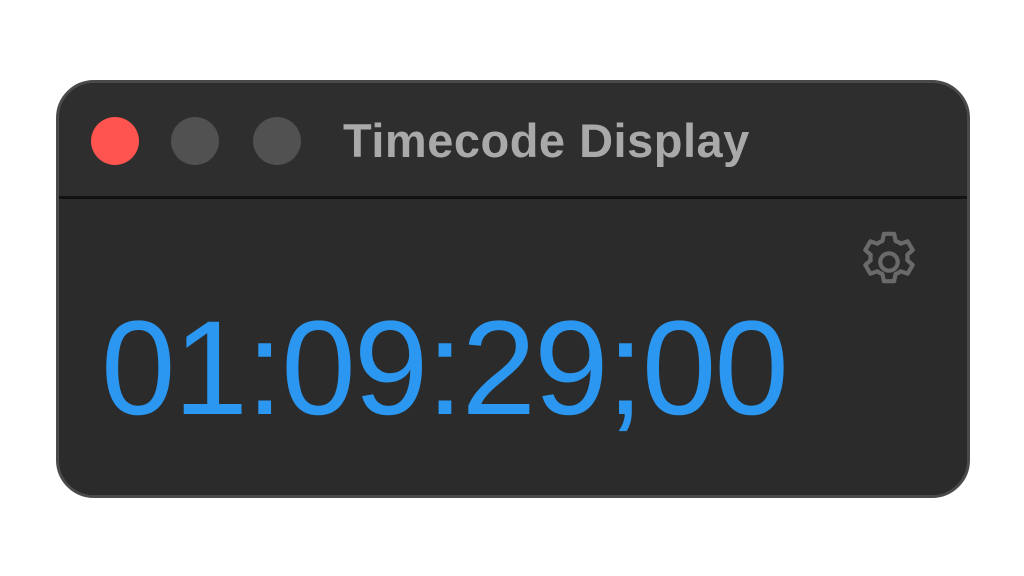  What do you see at coordinates (277, 141) in the screenshot?
I see `zoom-window-button` at bounding box center [277, 141].